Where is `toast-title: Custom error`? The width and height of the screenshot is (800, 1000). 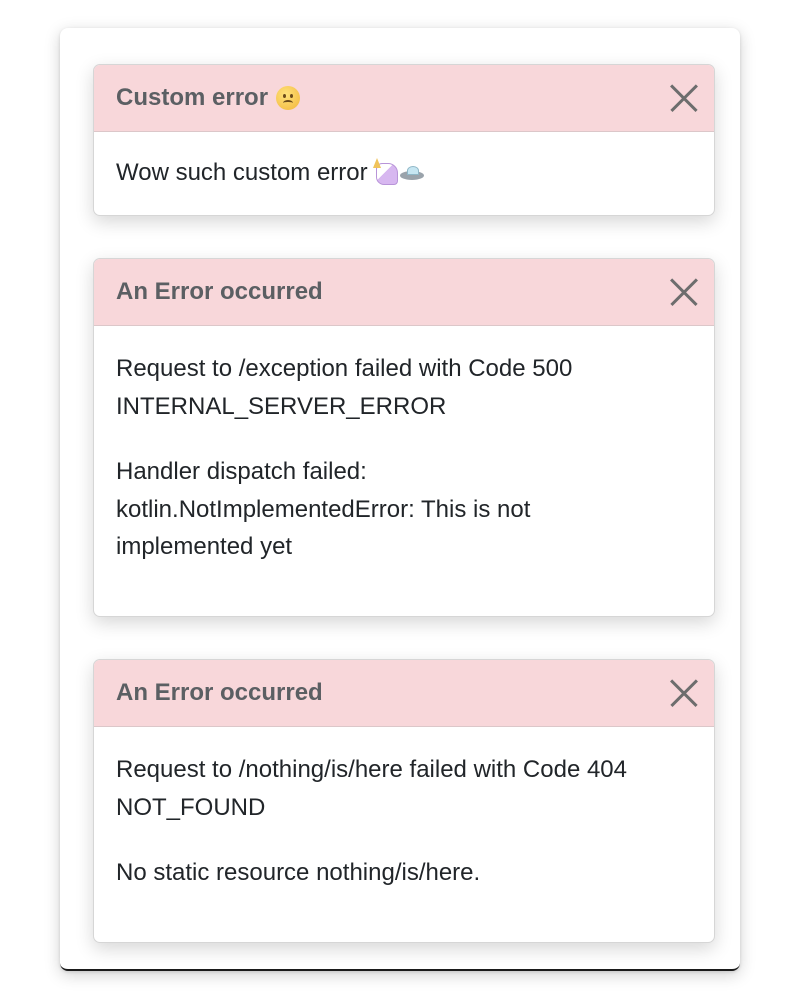
toast-title: Custom error is located at coordinates (208, 98).